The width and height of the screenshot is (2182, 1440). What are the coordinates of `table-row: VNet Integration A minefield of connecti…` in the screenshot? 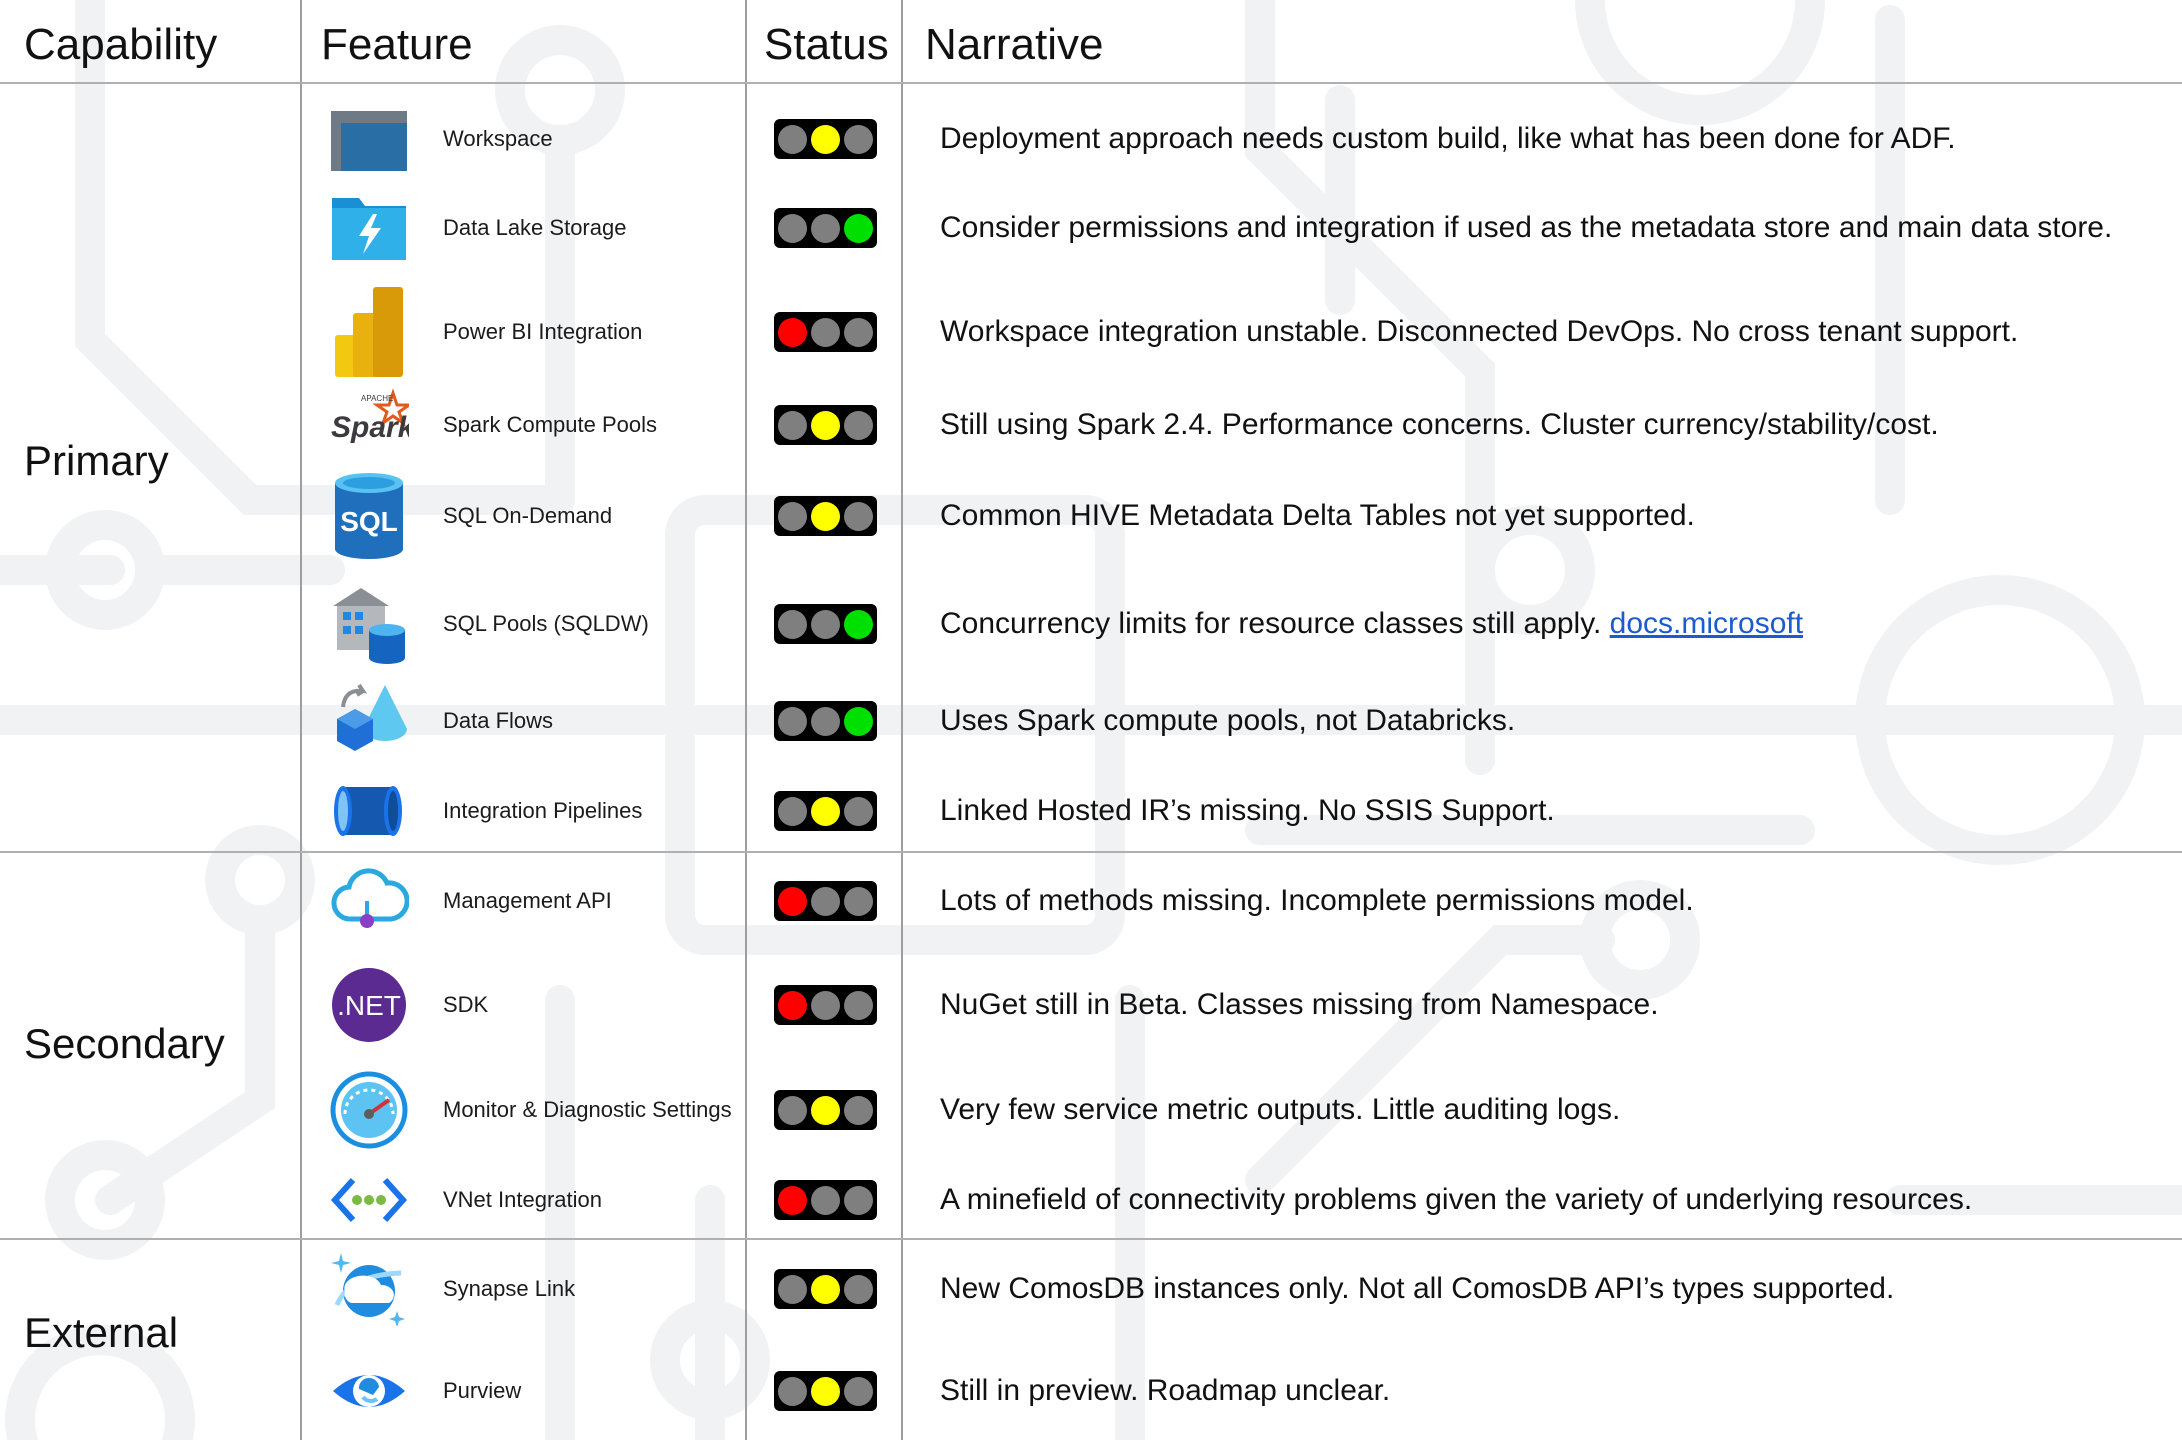 It's located at (1091, 1200).